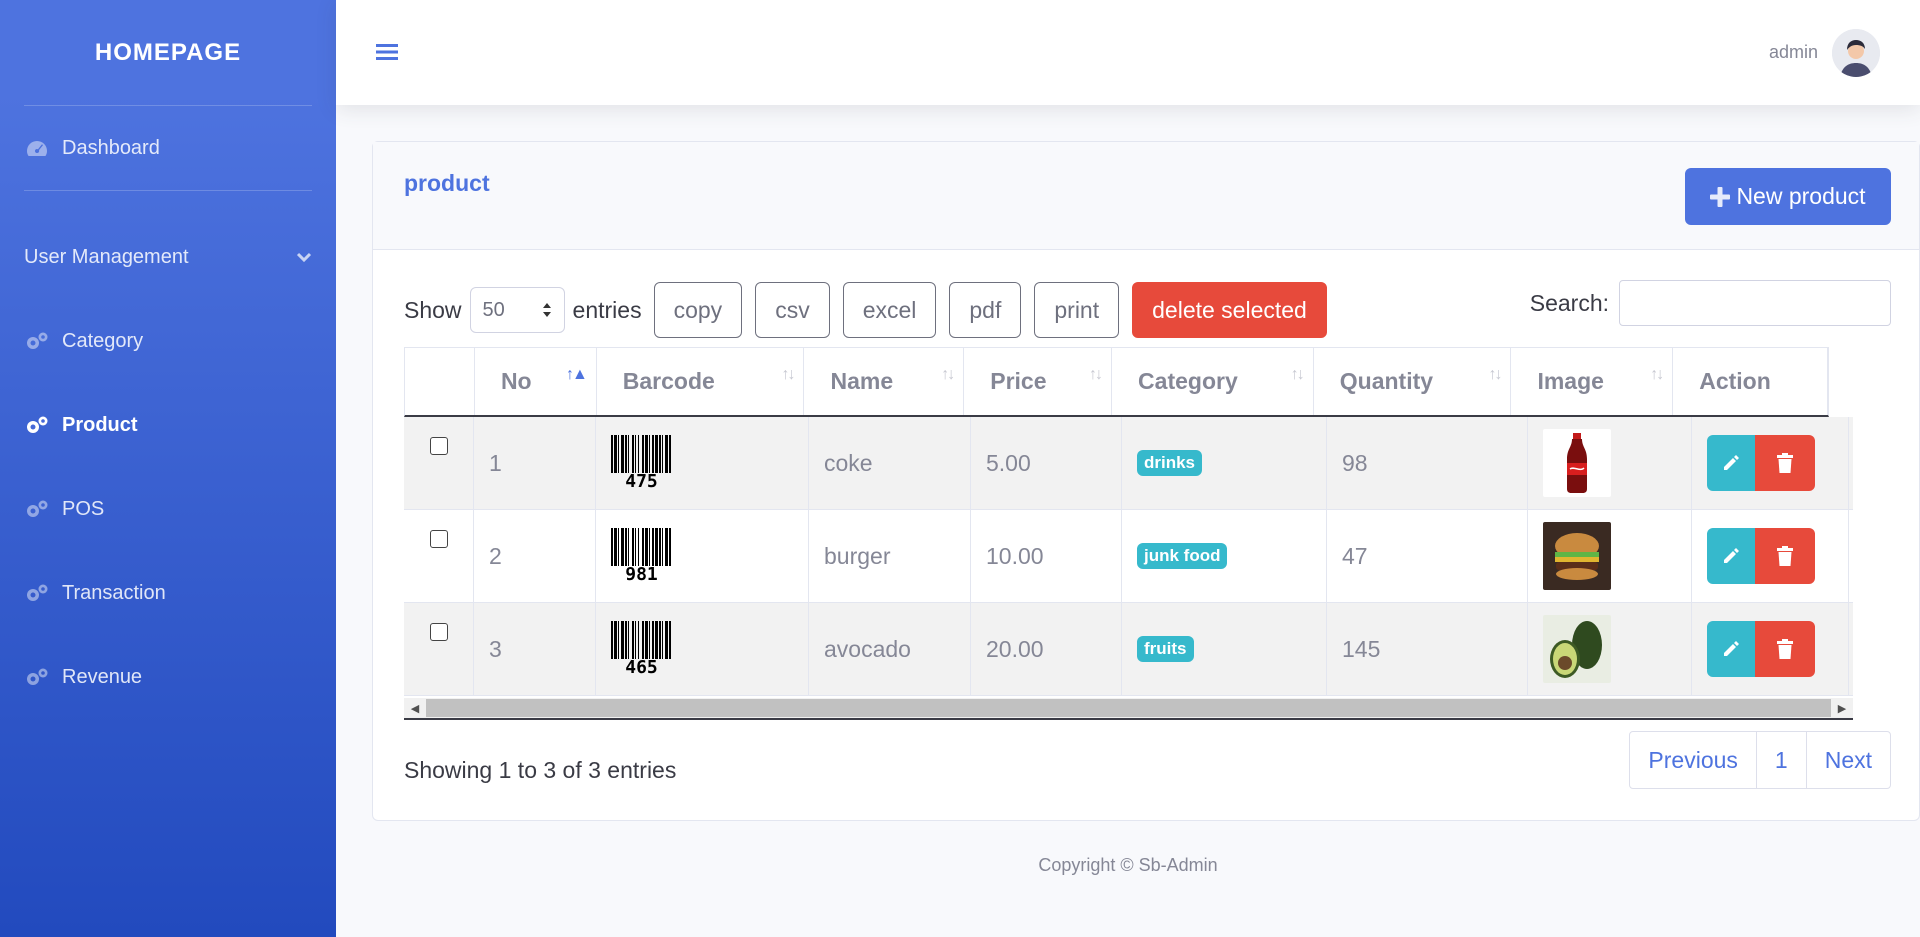 The height and width of the screenshot is (937, 1920). I want to click on search-label: Search:, so click(1569, 302).